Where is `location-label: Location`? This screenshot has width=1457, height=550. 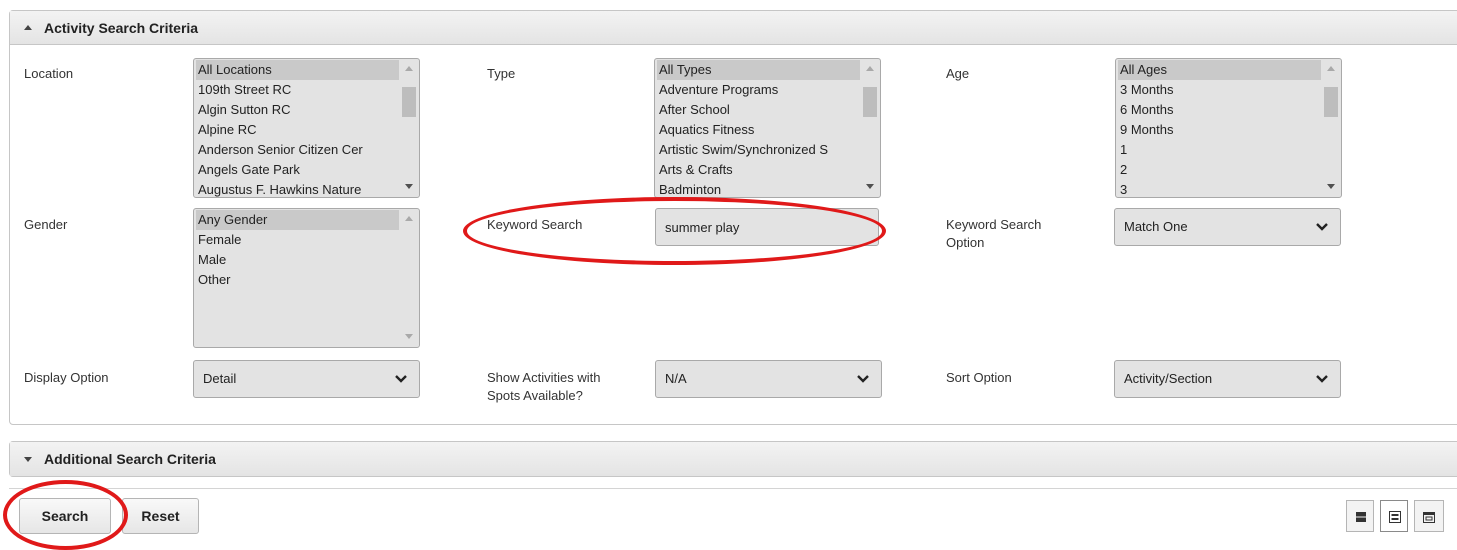 location-label: Location is located at coordinates (49, 73).